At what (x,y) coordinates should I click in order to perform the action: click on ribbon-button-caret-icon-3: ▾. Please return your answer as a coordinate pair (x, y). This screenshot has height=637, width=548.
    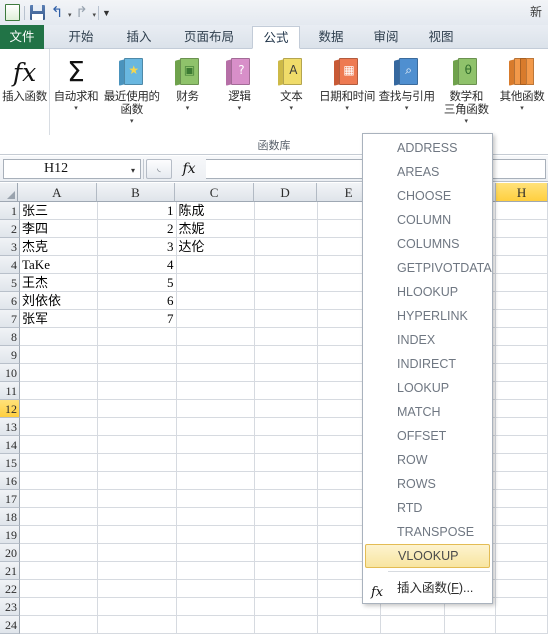
    Looking at the image, I should click on (188, 109).